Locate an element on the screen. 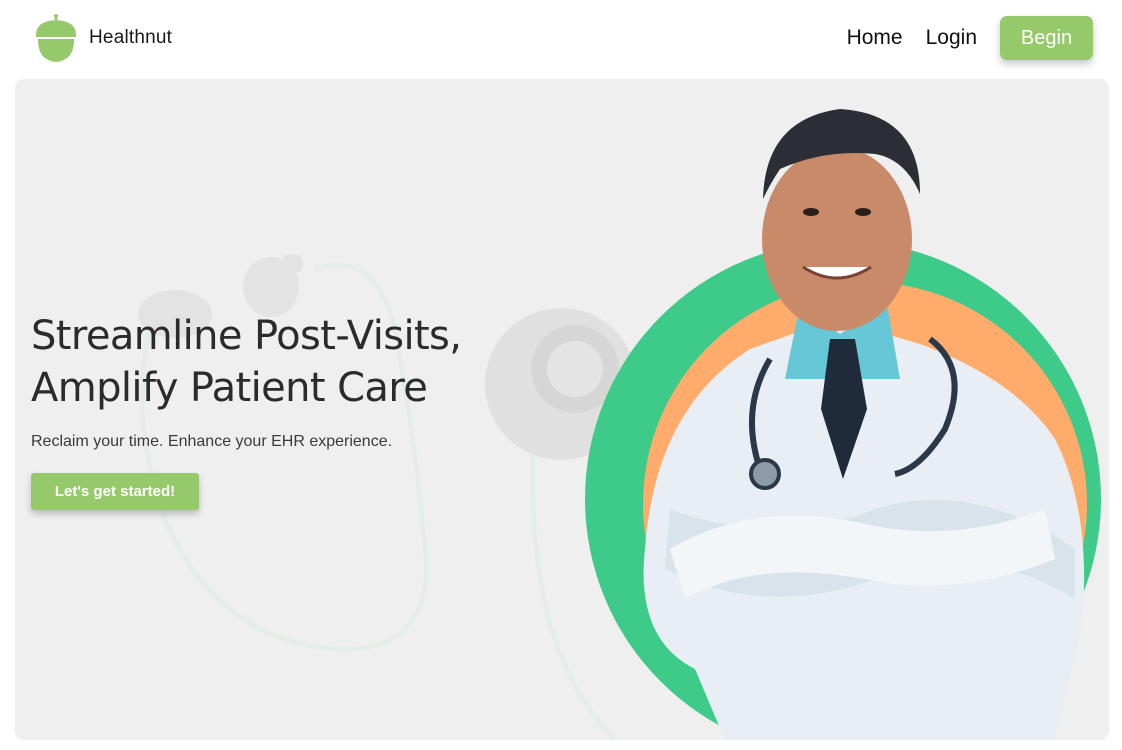  brand: Healthnut is located at coordinates (102, 38).